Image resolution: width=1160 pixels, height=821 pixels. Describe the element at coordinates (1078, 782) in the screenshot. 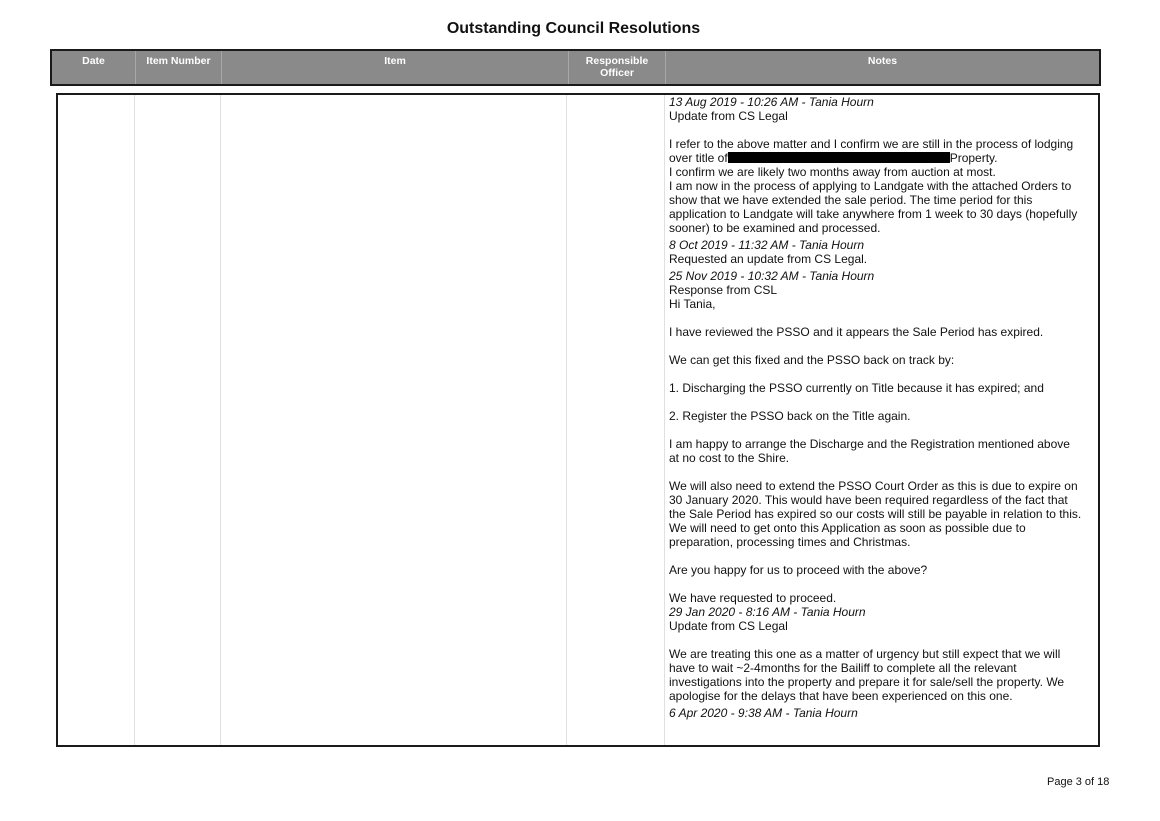

I see `page-number: Page 3 of 18` at that location.